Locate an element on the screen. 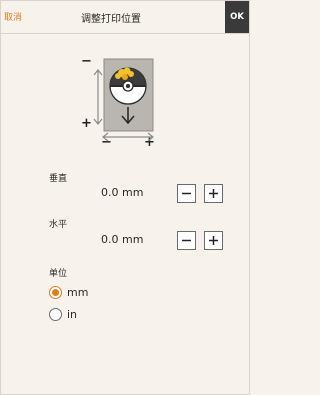 The width and height of the screenshot is (320, 395). unit-label: 单位 is located at coordinates (58, 274).